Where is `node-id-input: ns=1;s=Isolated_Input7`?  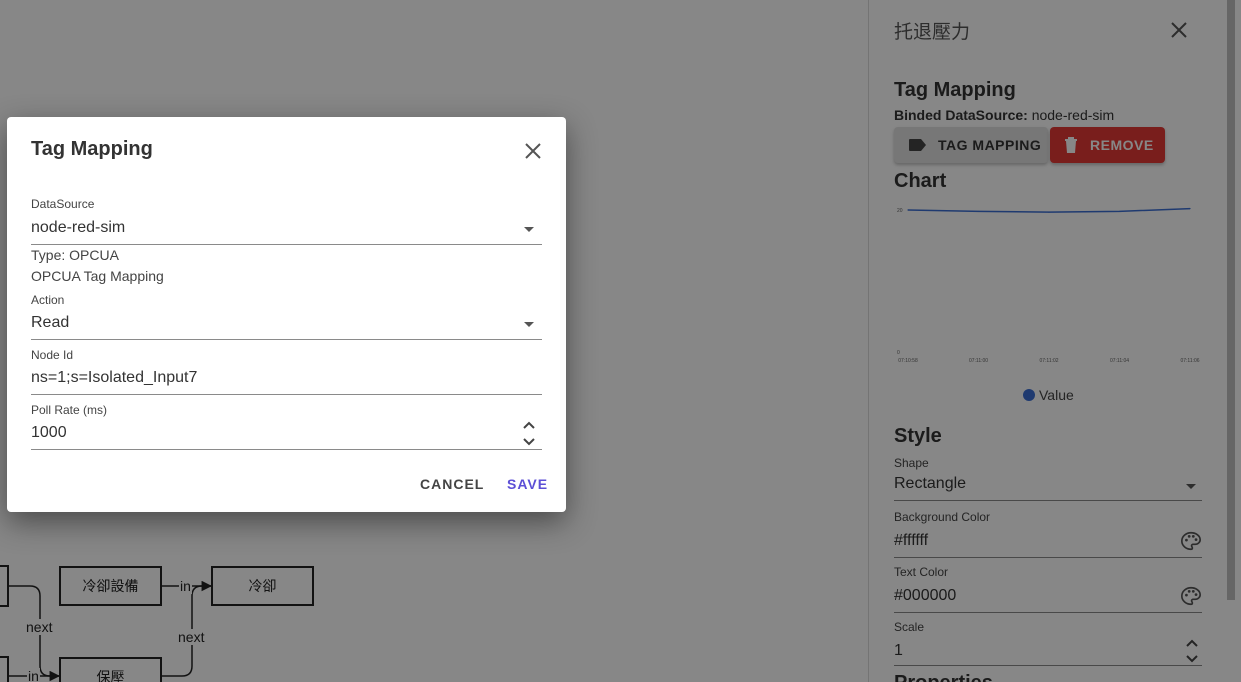 node-id-input: ns=1;s=Isolated_Input7 is located at coordinates (114, 378).